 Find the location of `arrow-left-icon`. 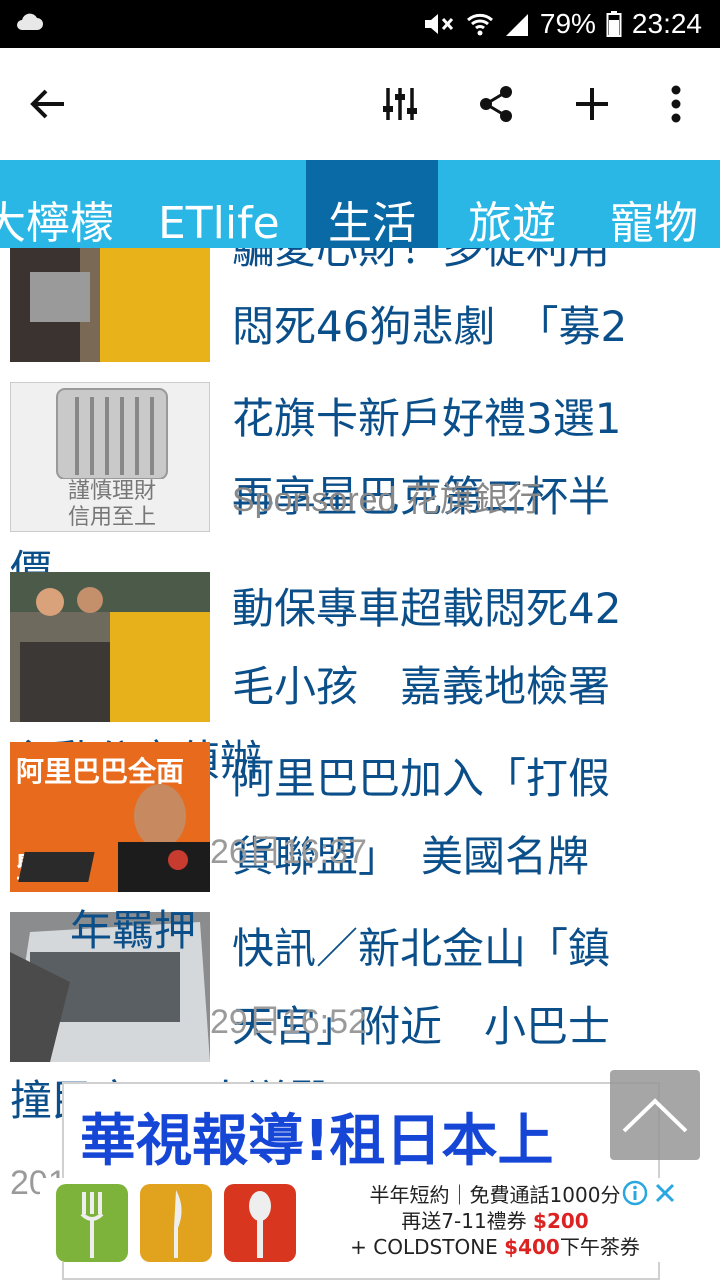

arrow-left-icon is located at coordinates (47, 104).